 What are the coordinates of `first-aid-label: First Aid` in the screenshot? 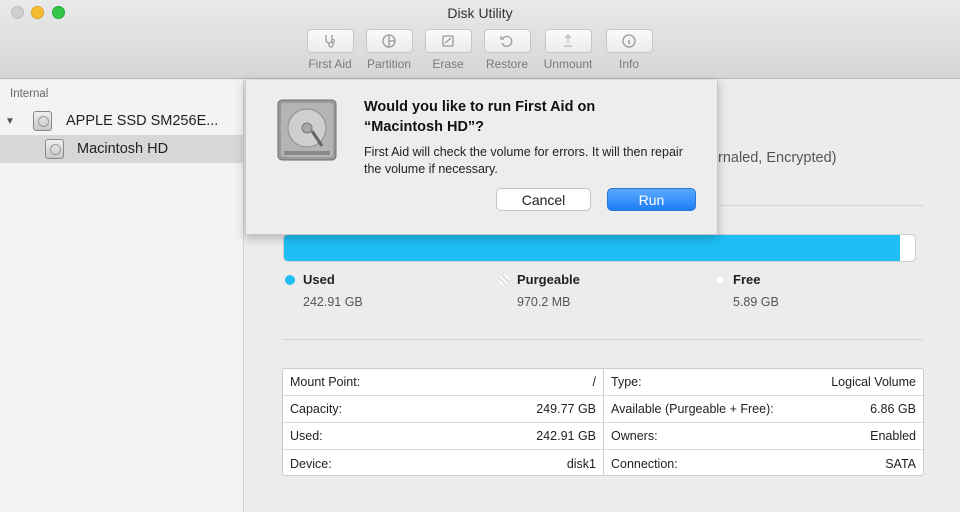 It's located at (330, 64).